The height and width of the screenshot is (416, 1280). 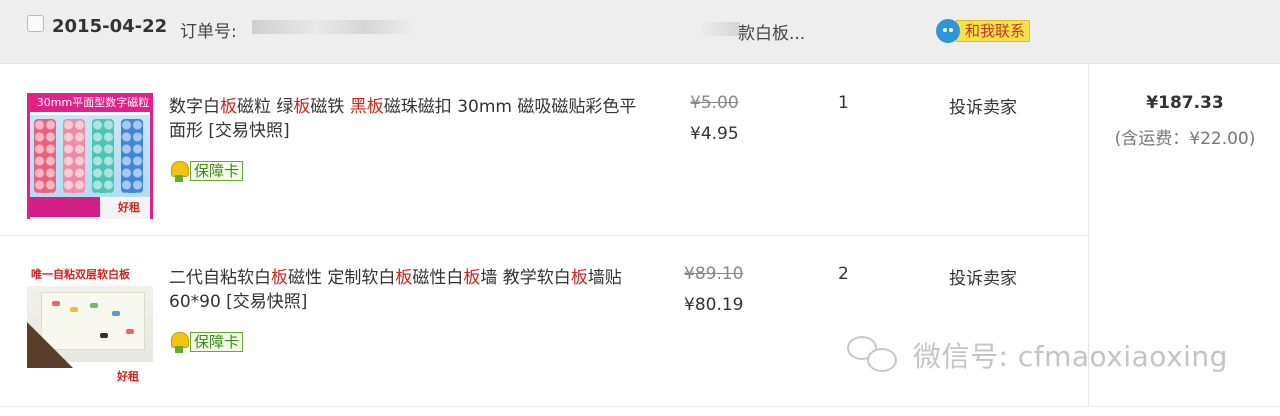 What do you see at coordinates (90, 102) in the screenshot?
I see `thumbnail-caption: 30mm平面型数字磁粒` at bounding box center [90, 102].